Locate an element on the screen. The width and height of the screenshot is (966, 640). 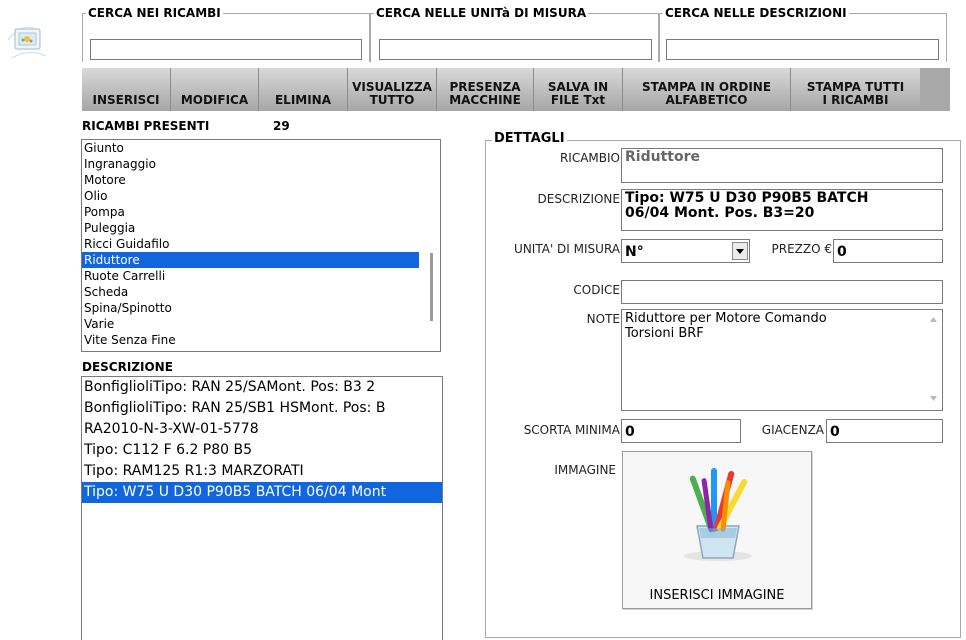
unita-misura-label: UNITA' DI MISURA is located at coordinates (567, 249).